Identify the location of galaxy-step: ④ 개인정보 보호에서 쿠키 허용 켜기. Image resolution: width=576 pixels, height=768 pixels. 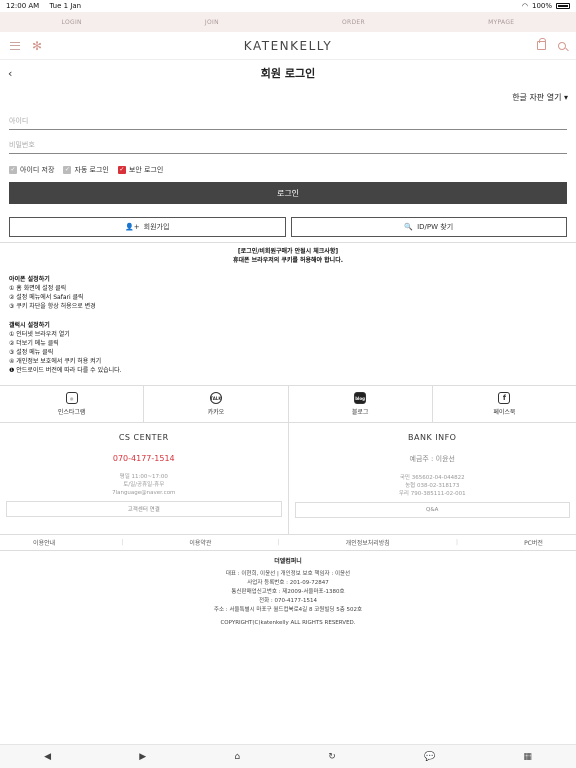
(55, 361).